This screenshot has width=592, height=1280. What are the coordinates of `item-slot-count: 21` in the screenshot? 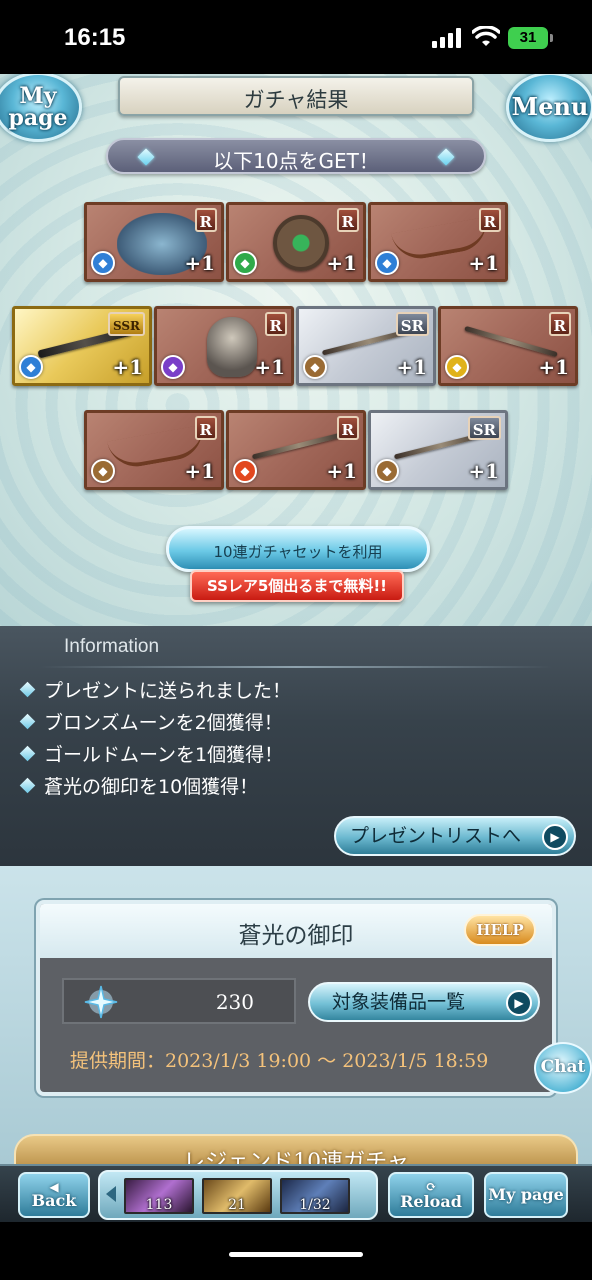 It's located at (237, 1205).